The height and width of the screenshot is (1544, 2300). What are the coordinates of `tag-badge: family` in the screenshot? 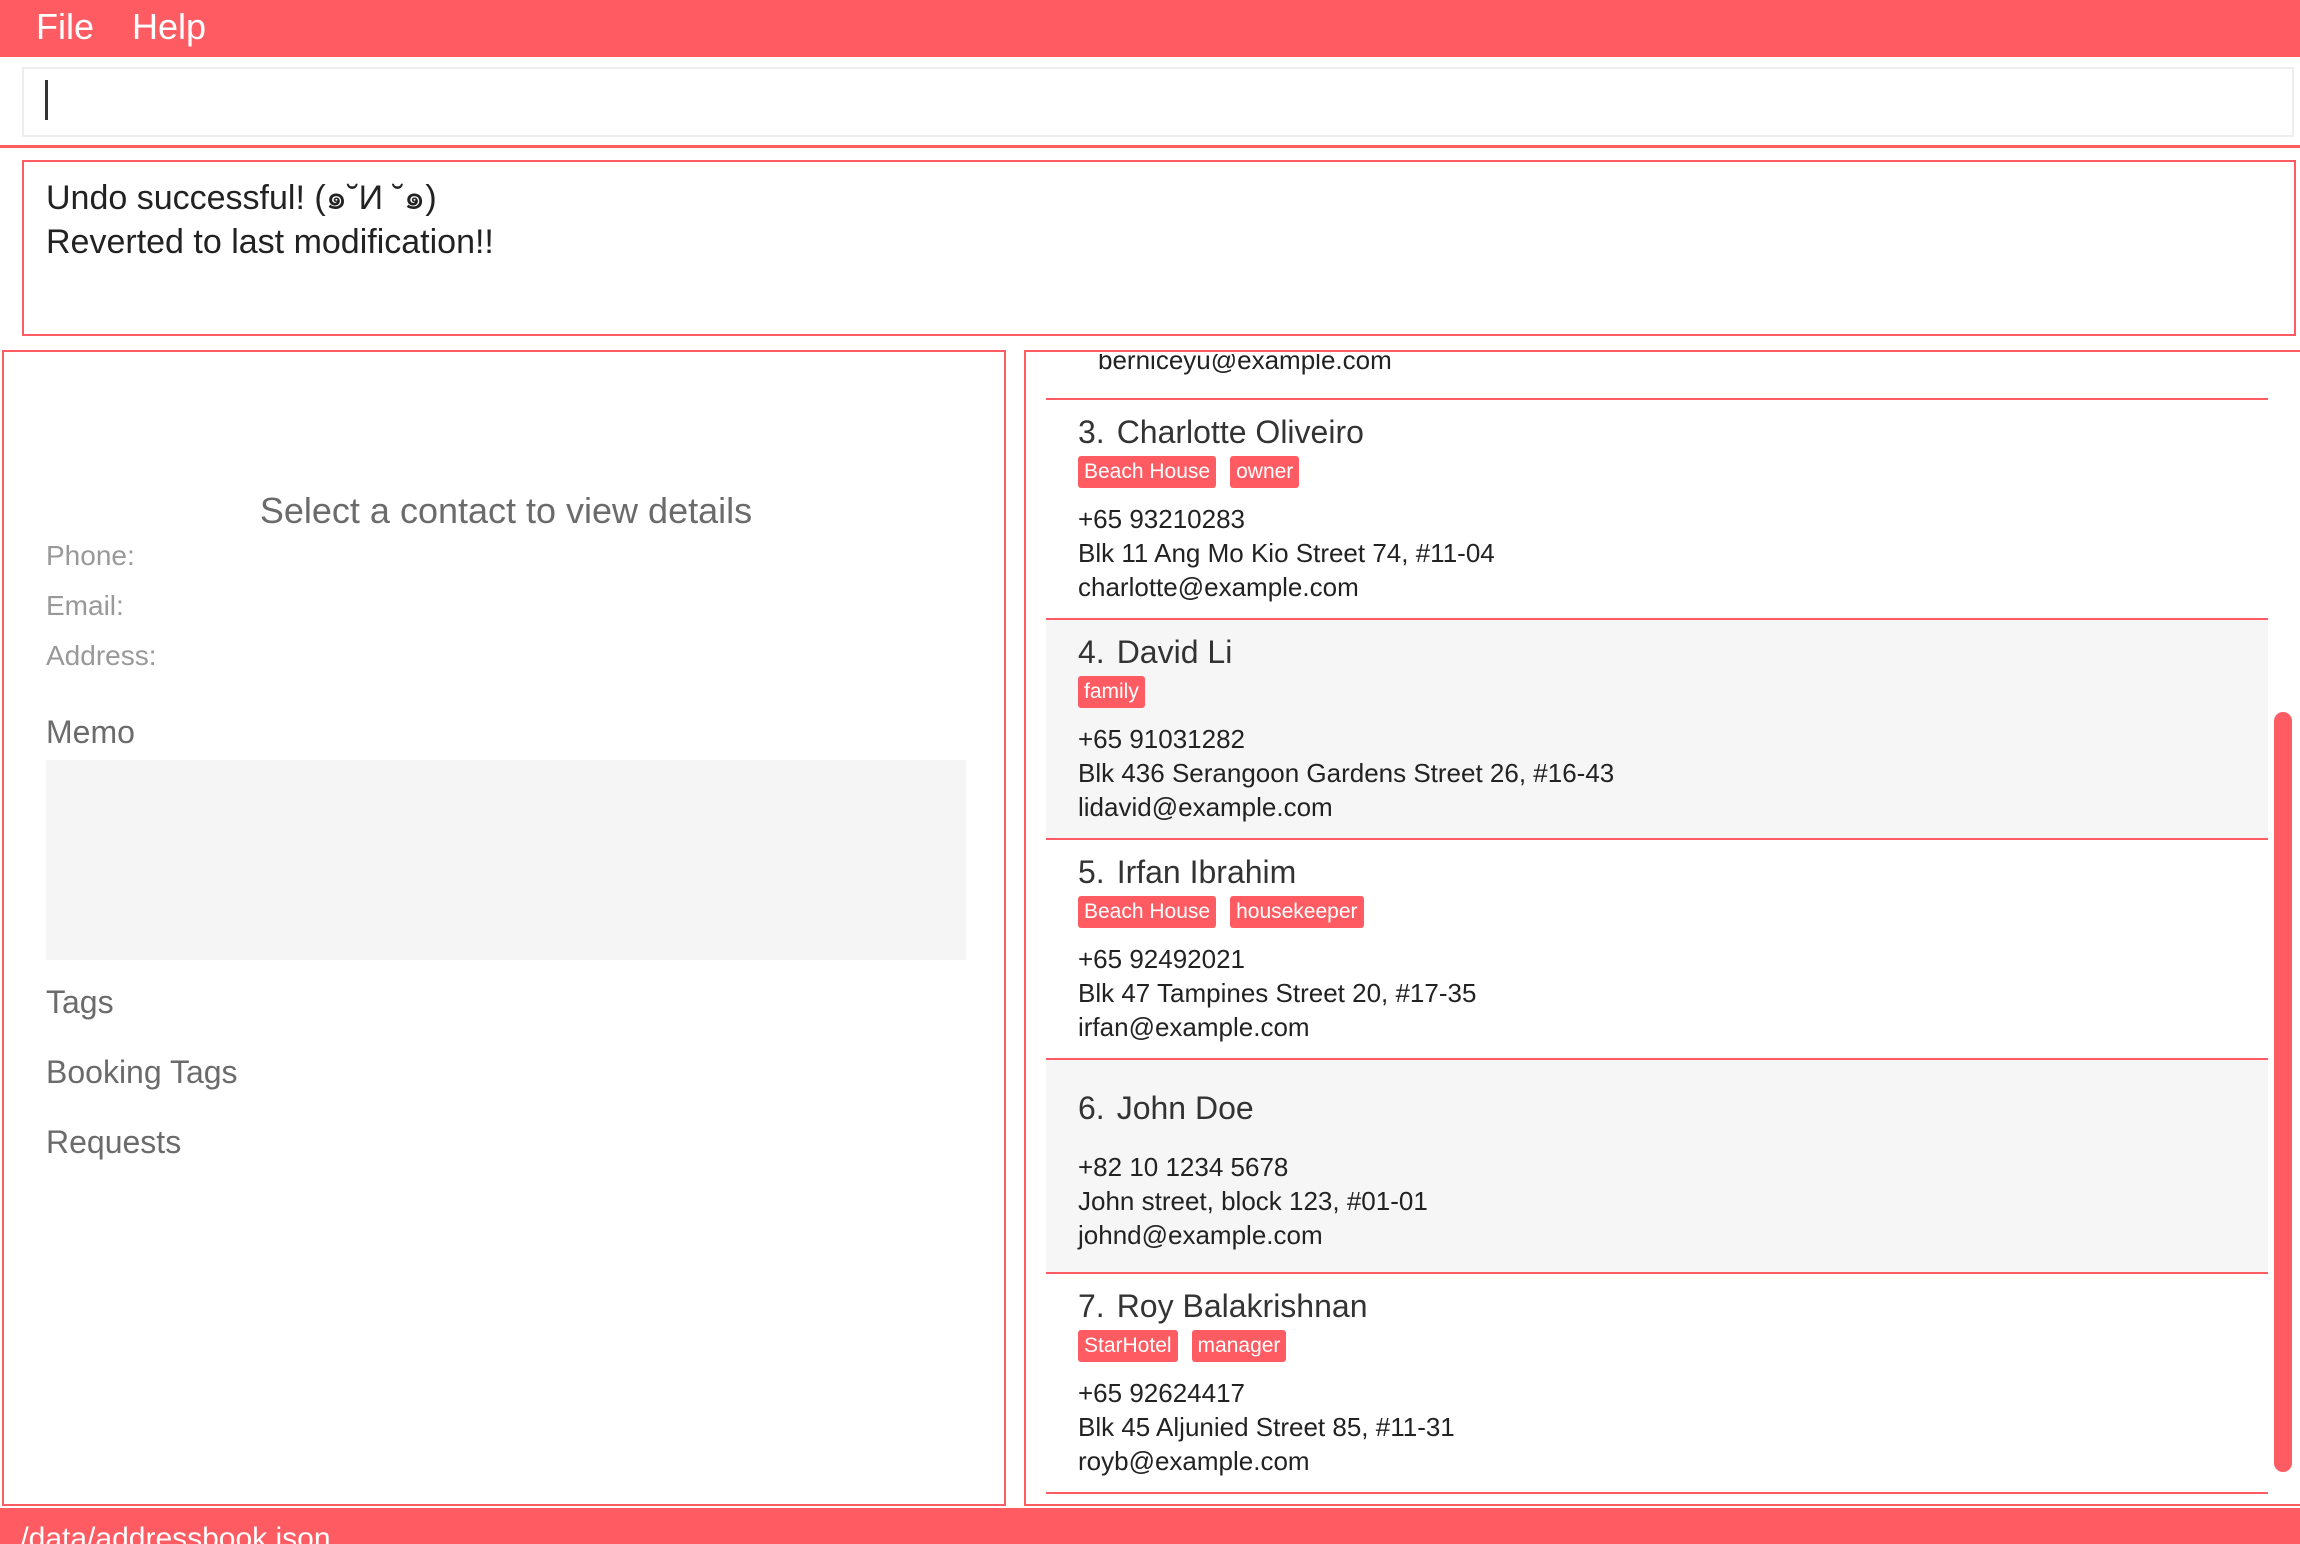 It's located at (1111, 692).